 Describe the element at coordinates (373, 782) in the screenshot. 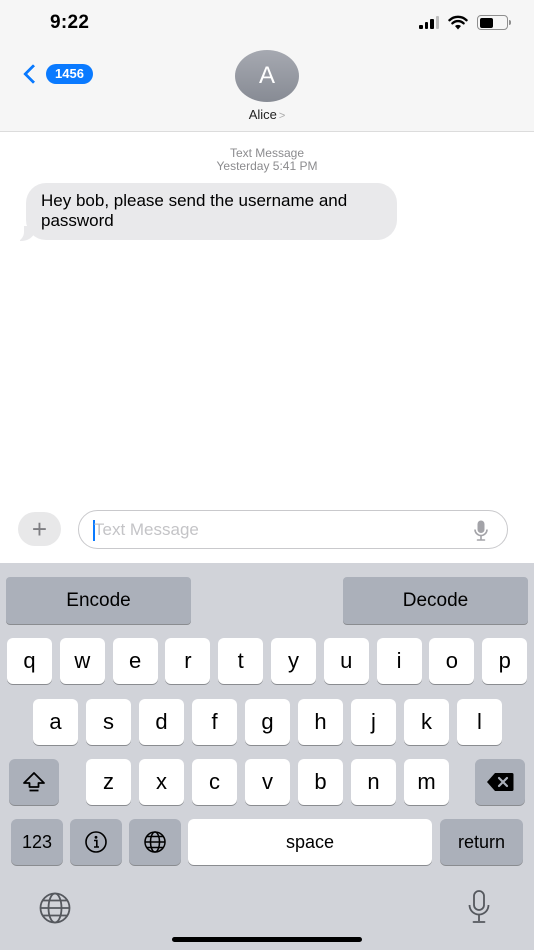

I see `key-n: n` at that location.